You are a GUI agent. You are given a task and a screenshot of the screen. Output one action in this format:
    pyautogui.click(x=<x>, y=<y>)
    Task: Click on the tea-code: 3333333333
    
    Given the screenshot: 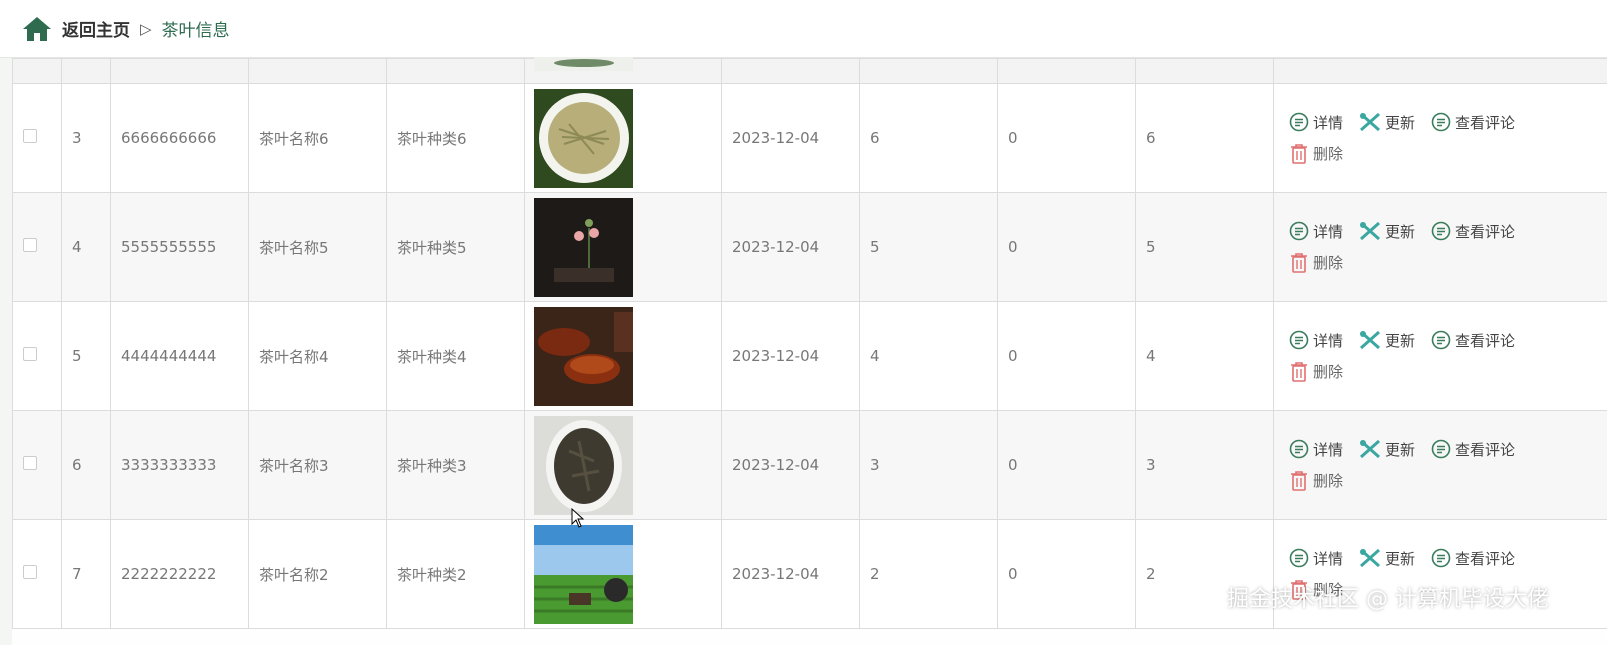 What is the action you would take?
    pyautogui.click(x=179, y=465)
    